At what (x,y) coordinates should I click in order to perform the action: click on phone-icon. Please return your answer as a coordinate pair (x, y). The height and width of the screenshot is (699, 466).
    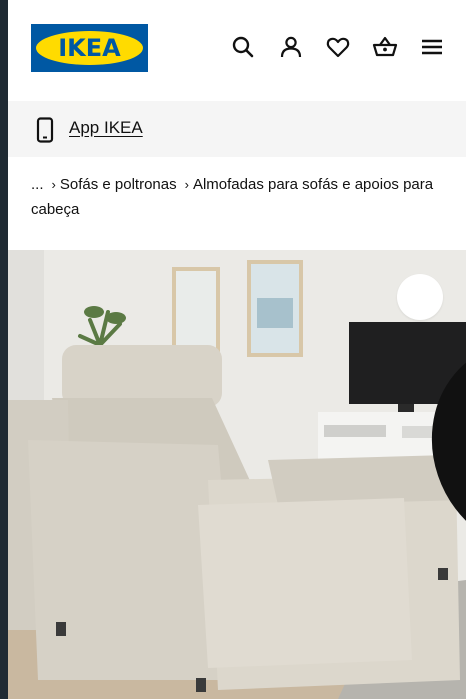
    Looking at the image, I should click on (45, 130).